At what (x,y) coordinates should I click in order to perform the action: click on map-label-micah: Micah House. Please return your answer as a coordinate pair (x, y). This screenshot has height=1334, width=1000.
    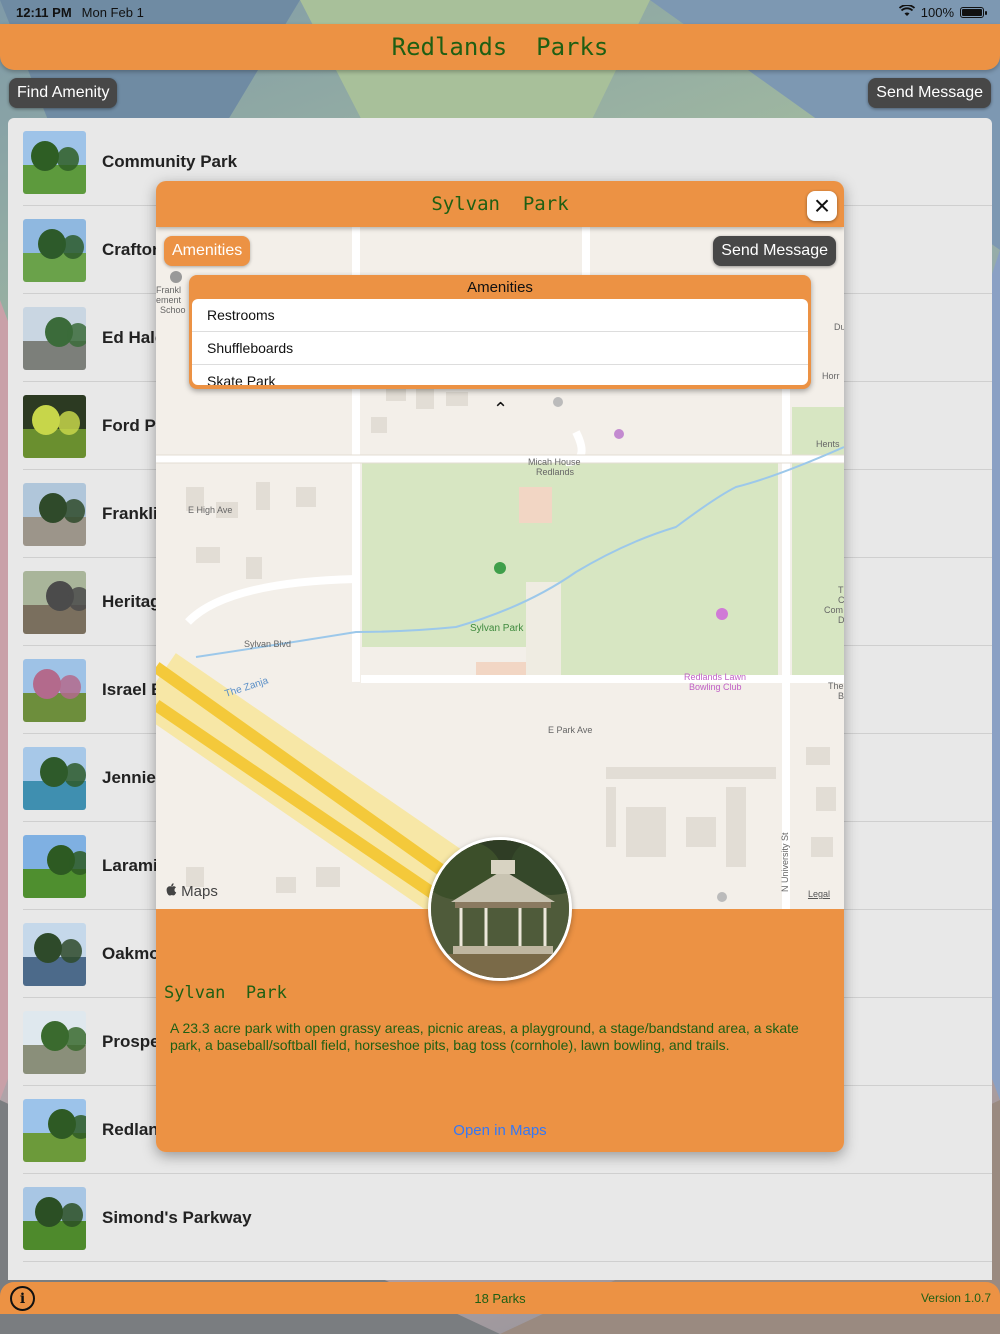
    Looking at the image, I should click on (554, 462).